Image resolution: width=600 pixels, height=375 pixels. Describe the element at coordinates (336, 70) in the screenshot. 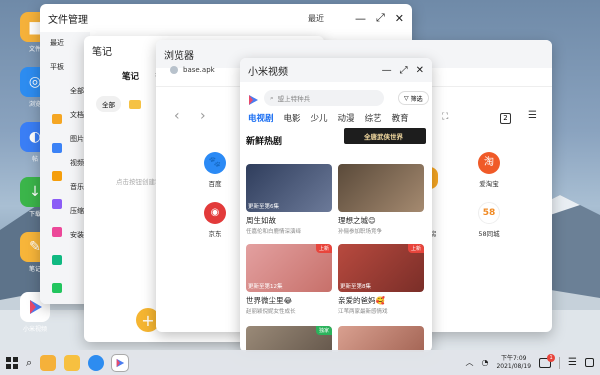

I see `mi-video-titlebar: 小米视频 — ⤢ ✕` at that location.